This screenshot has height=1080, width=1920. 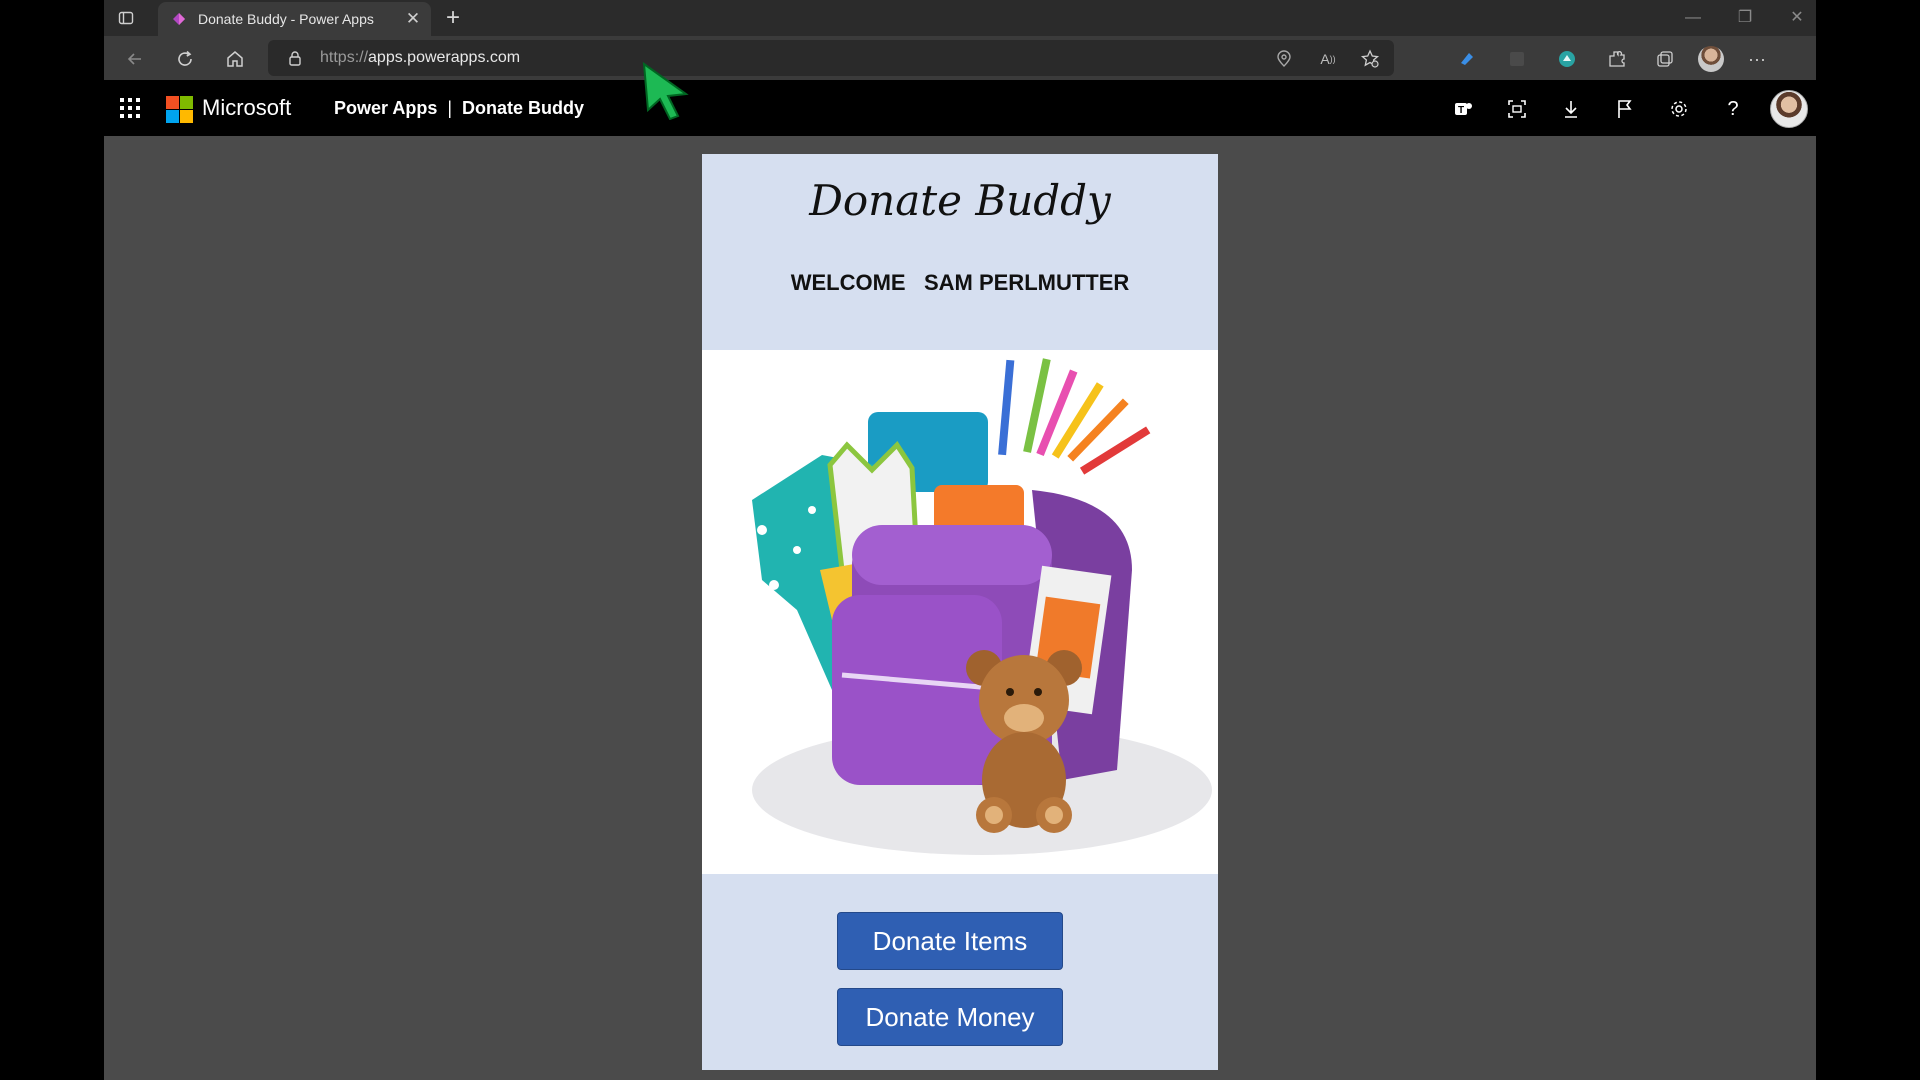 What do you see at coordinates (848, 282) in the screenshot?
I see `welcome-label: WELCOME` at bounding box center [848, 282].